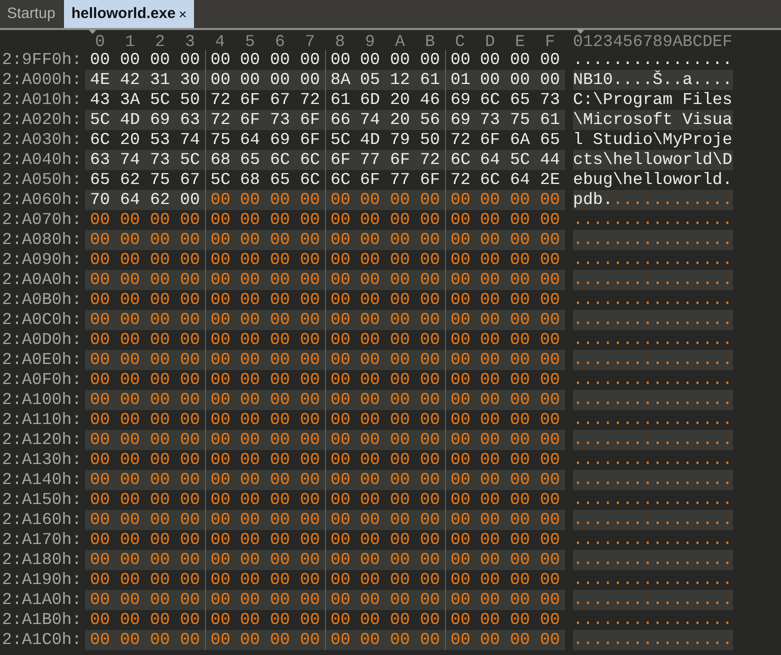 This screenshot has width=781, height=655. What do you see at coordinates (340, 179) in the screenshot?
I see `hex-byte: 6C` at bounding box center [340, 179].